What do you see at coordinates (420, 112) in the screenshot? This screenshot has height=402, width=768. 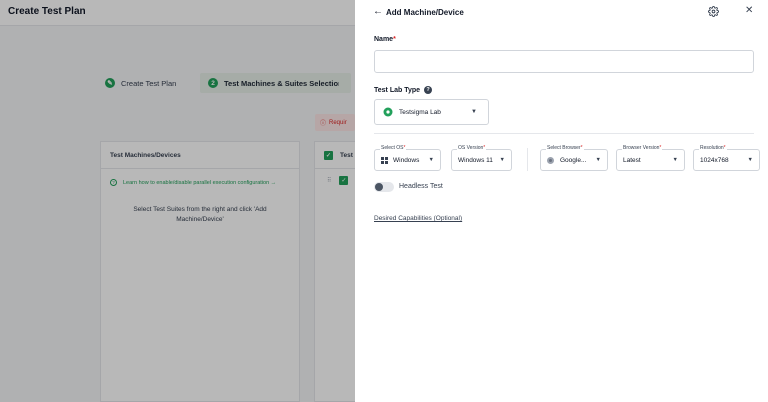 I see `test-lab-value: Testsigma Lab` at bounding box center [420, 112].